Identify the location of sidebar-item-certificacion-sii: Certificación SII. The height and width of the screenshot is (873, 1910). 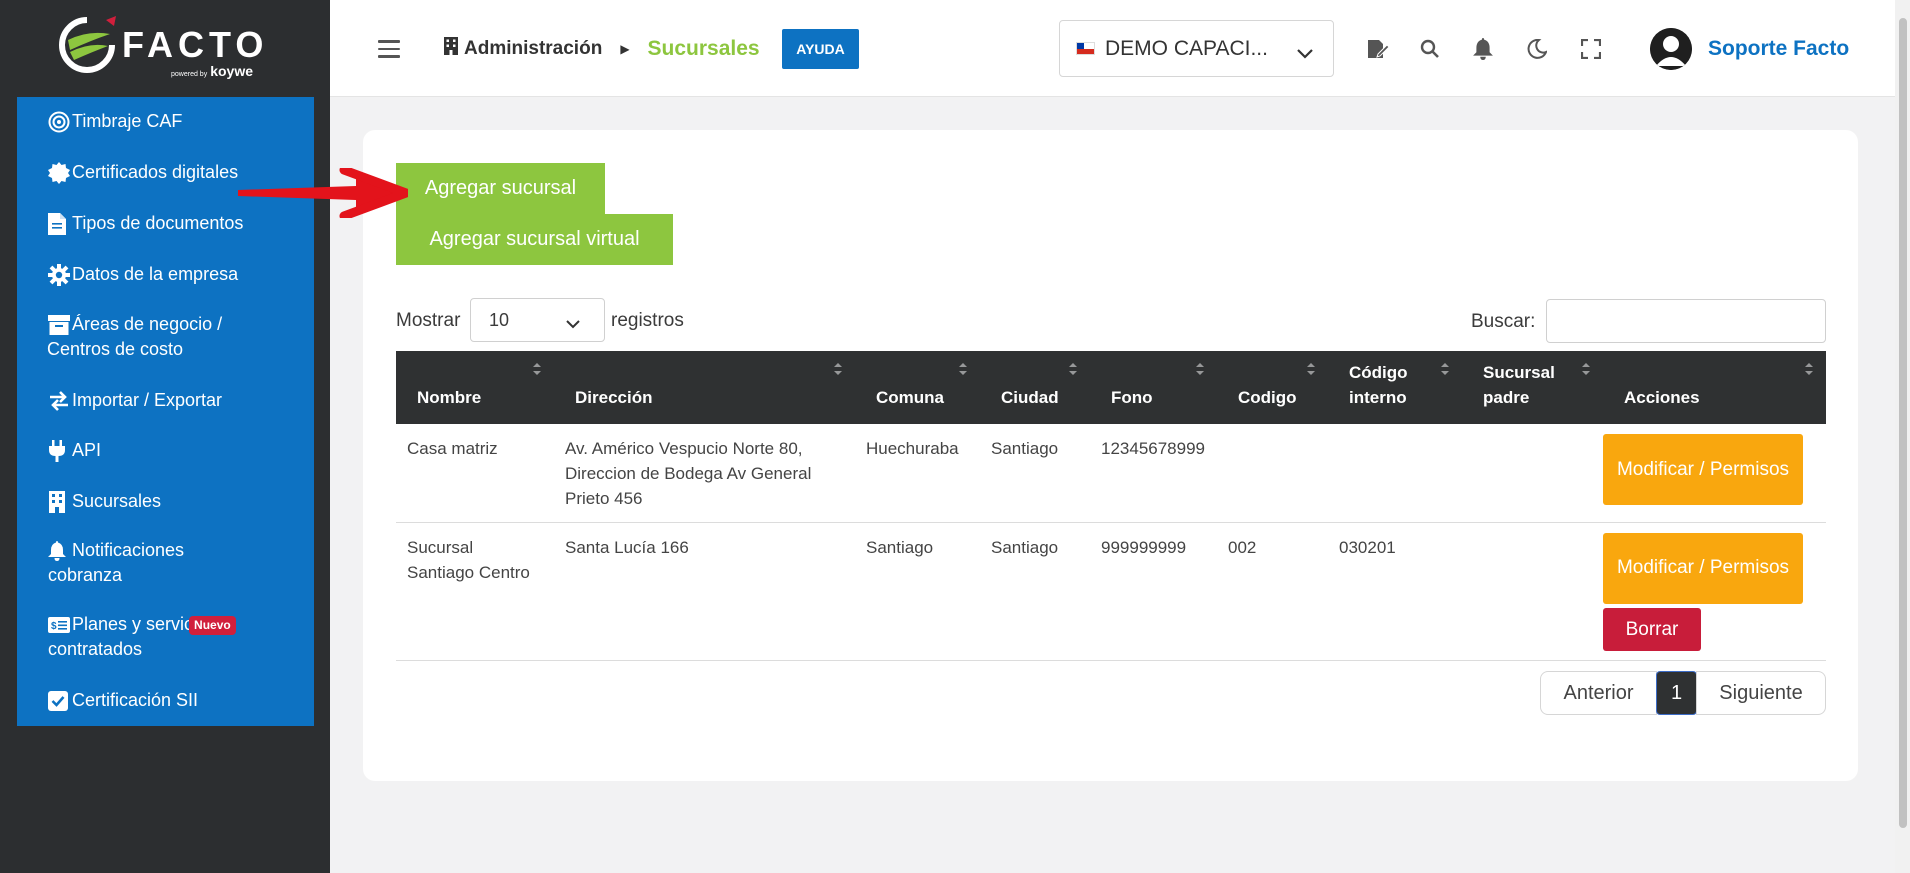
(123, 700).